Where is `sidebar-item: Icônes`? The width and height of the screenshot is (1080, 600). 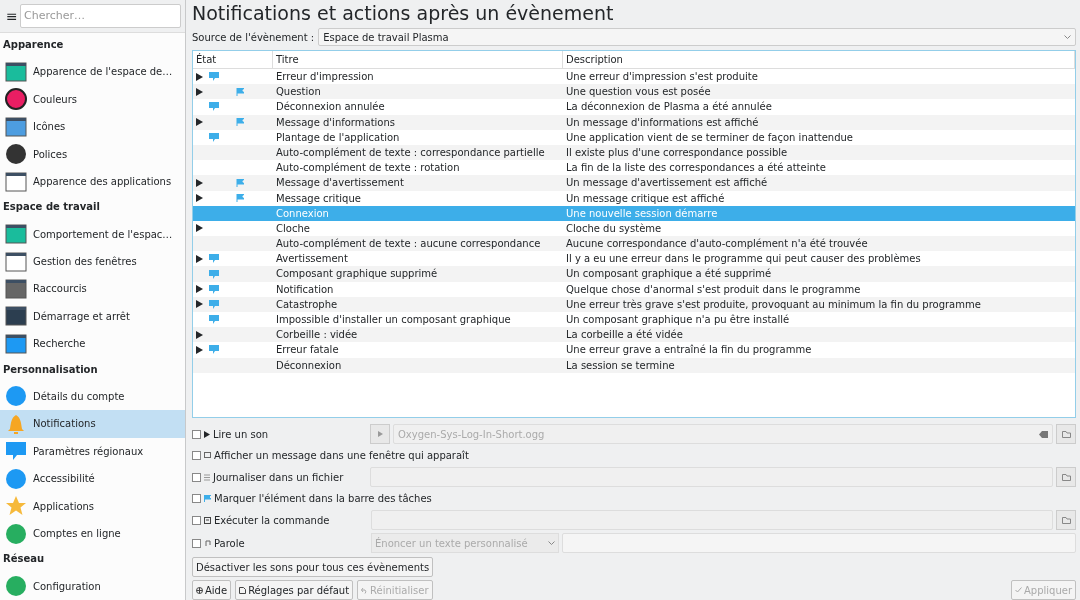
sidebar-item: Icônes is located at coordinates (92, 126).